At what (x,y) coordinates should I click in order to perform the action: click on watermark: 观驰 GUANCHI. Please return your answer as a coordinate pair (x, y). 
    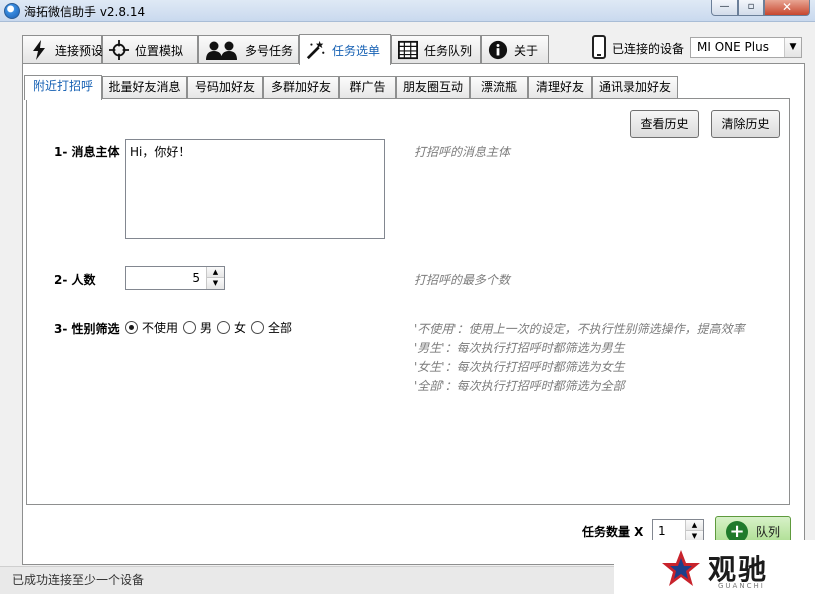
    Looking at the image, I should click on (714, 567).